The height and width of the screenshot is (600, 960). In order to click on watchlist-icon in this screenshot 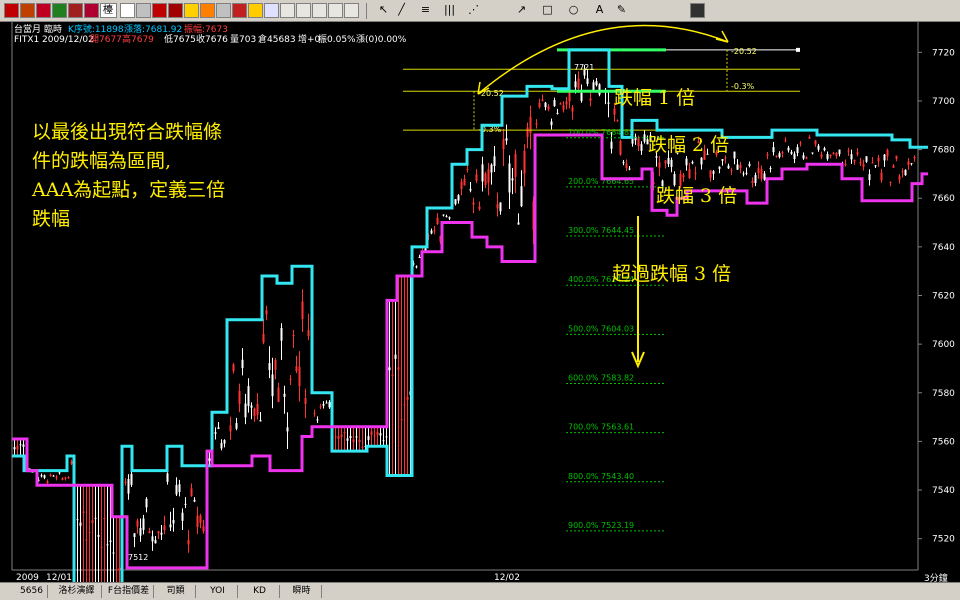, I will do `click(143, 10)`.